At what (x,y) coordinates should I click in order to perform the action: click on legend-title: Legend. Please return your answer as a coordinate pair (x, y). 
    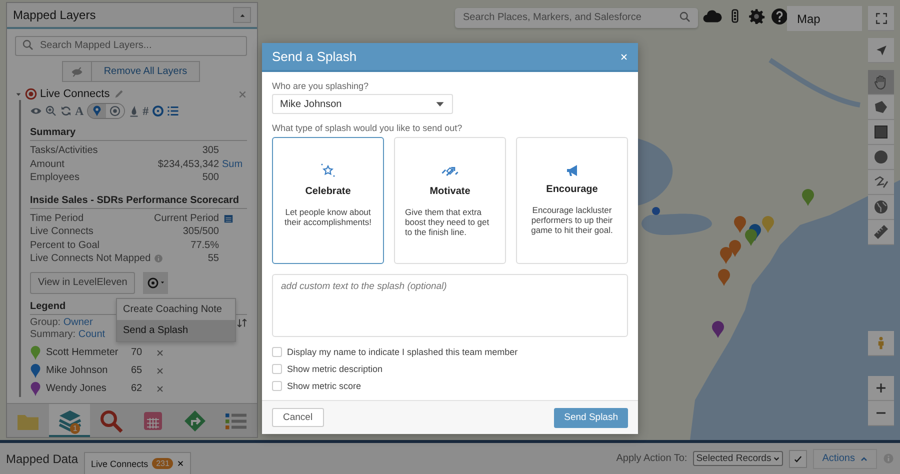
    Looking at the image, I should click on (48, 306).